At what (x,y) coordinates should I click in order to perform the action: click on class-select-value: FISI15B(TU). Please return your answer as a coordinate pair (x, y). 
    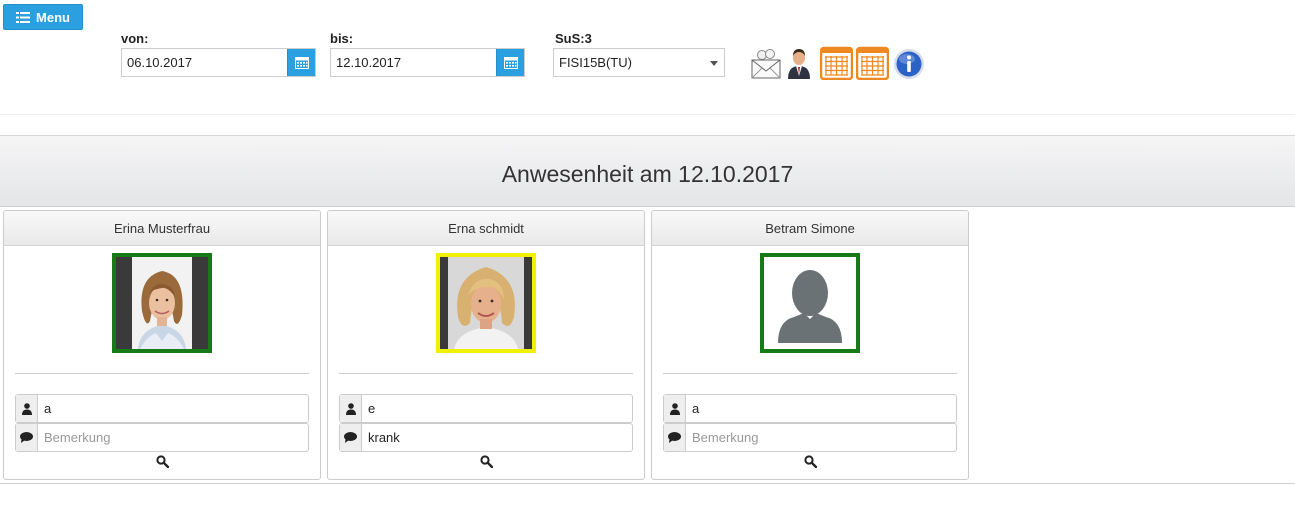
    Looking at the image, I should click on (595, 62).